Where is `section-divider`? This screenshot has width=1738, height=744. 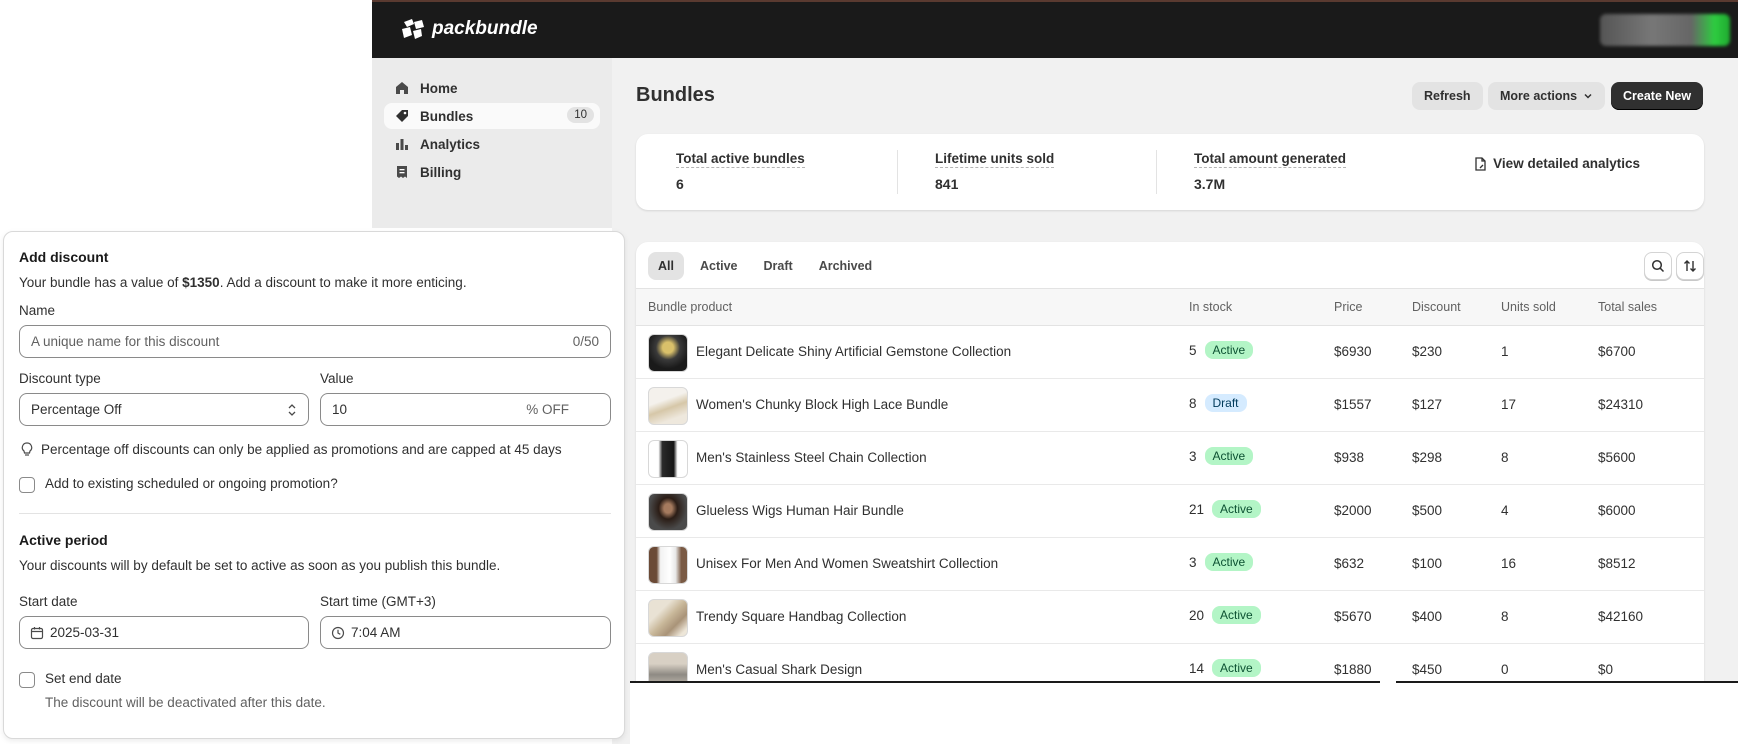
section-divider is located at coordinates (315, 513).